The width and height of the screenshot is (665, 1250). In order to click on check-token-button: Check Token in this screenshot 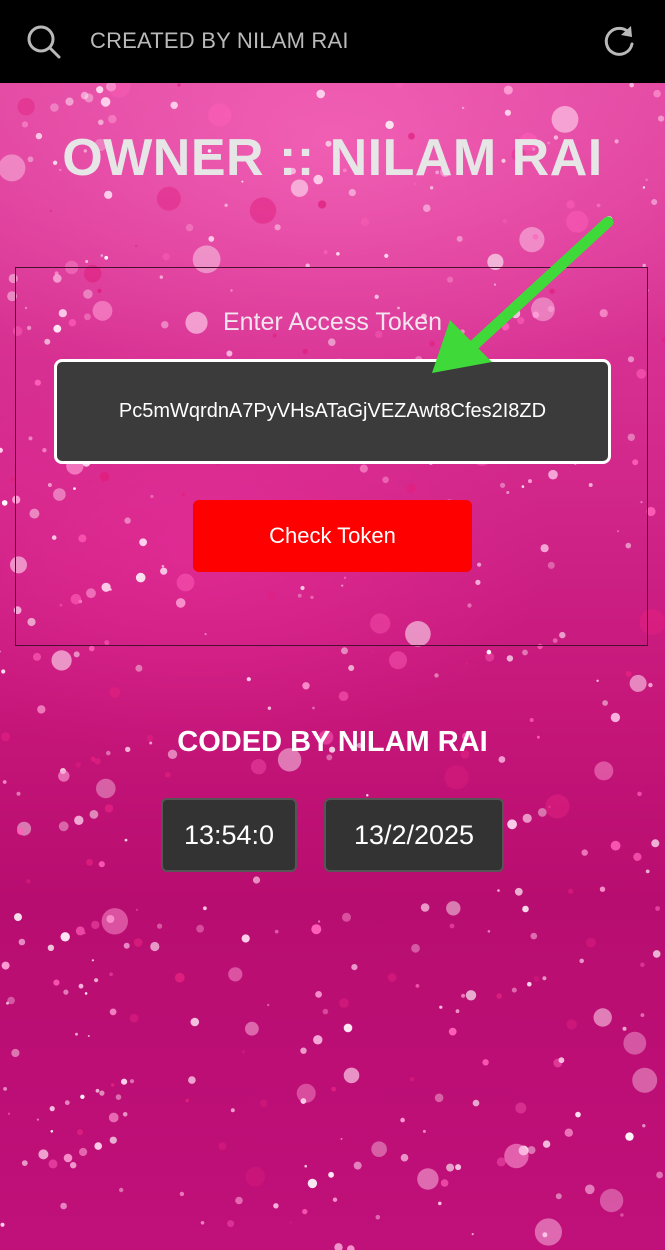, I will do `click(332, 536)`.